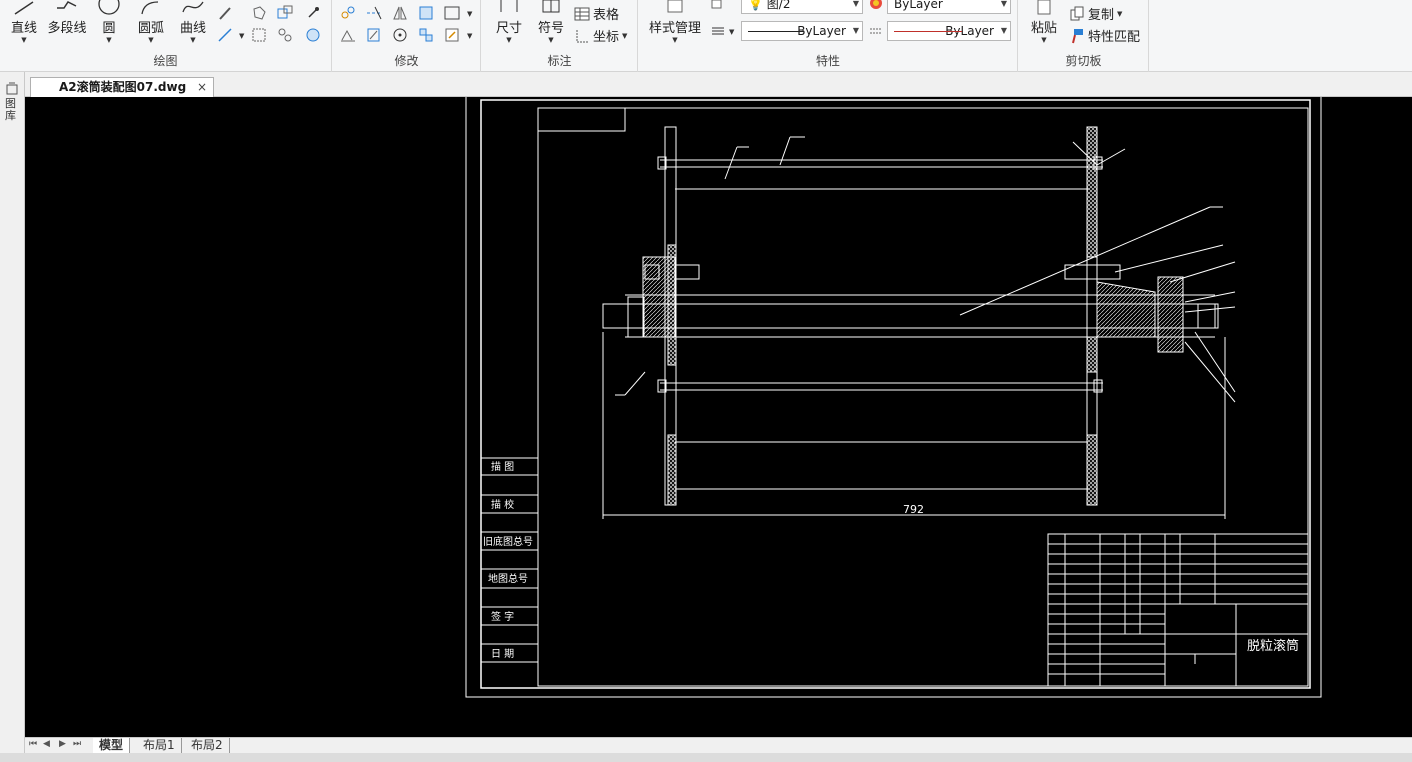 The height and width of the screenshot is (762, 1412). Describe the element at coordinates (949, 7) in the screenshot. I see `color-select: ByLayer ▼` at that location.